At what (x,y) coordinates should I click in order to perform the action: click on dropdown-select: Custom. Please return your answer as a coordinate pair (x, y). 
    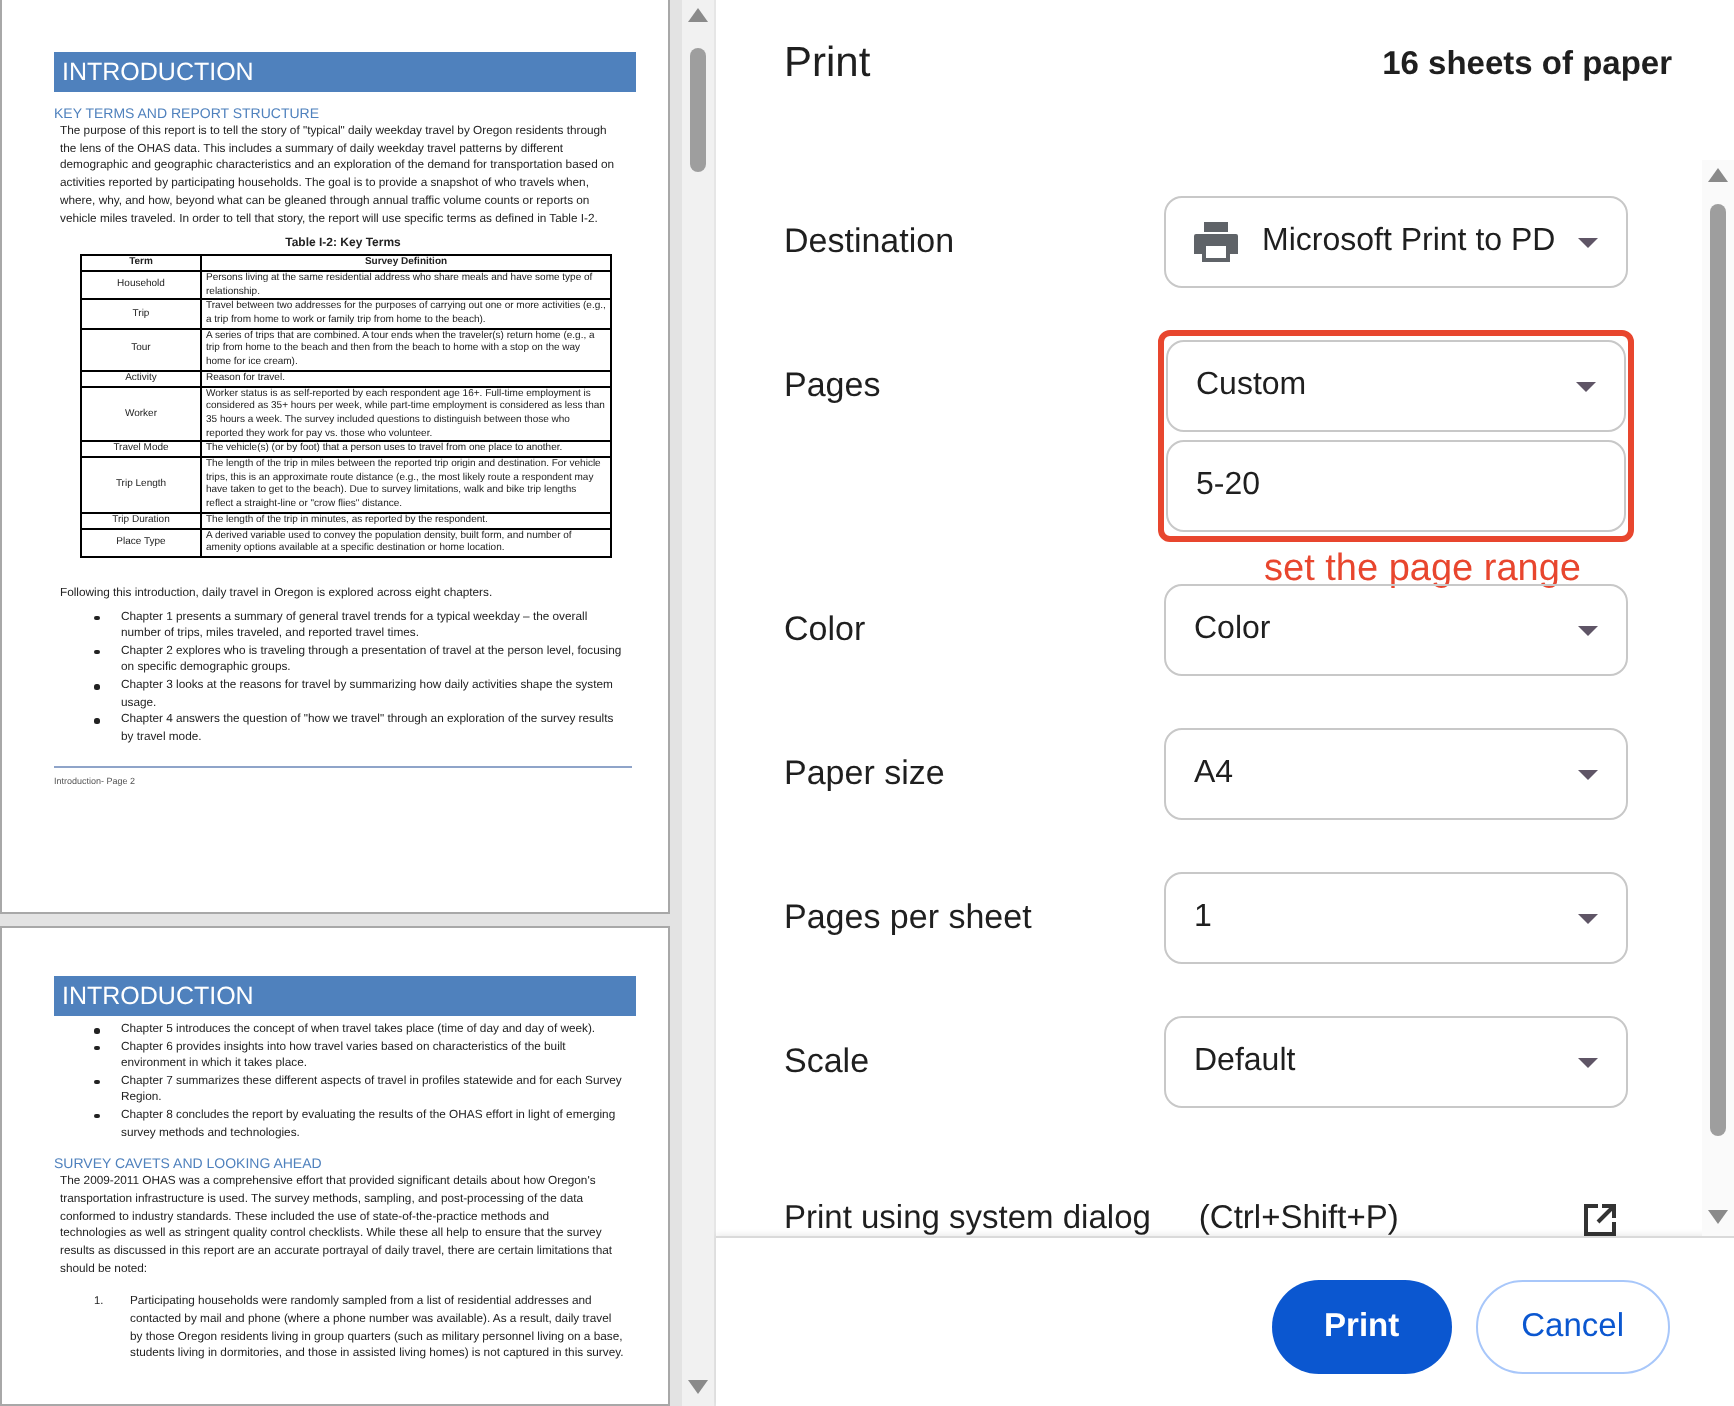
    Looking at the image, I should click on (1396, 386).